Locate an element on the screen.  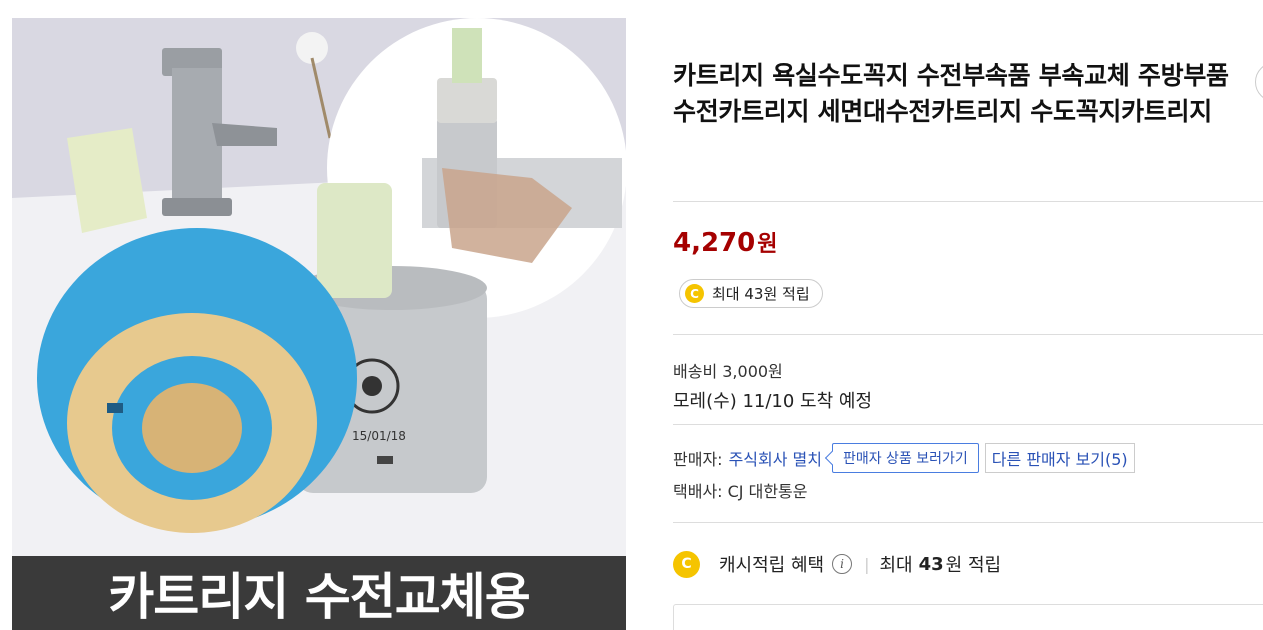
other-sellers-button: 다른 판매자 보기(5) is located at coordinates (1059, 458).